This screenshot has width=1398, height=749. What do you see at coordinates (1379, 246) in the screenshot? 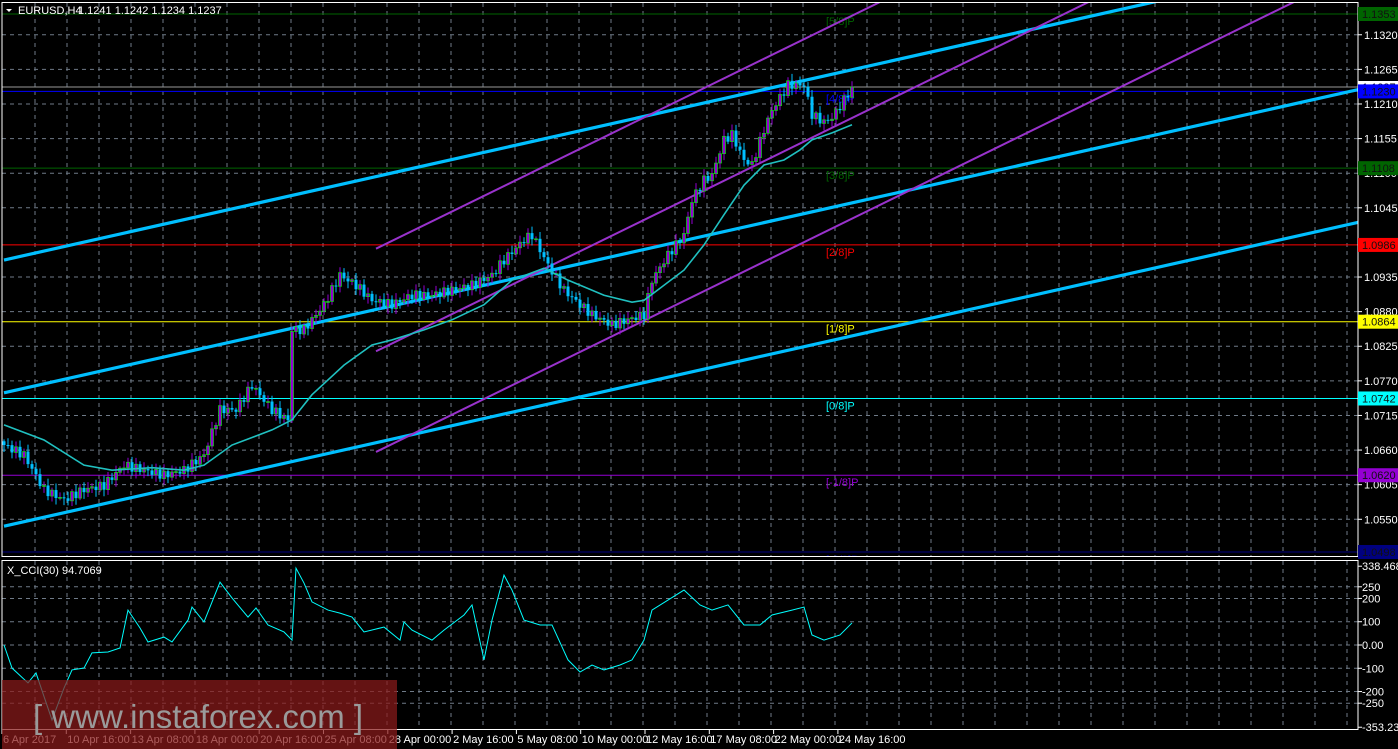
I see `murrey-price-label: 1.0986` at bounding box center [1379, 246].